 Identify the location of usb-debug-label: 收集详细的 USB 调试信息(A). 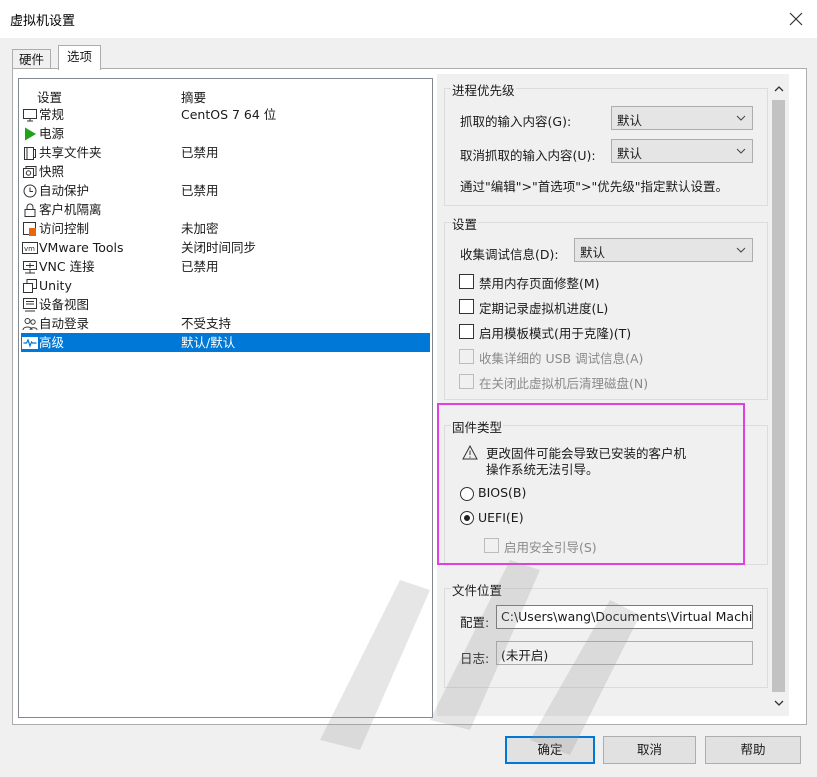
(561, 358).